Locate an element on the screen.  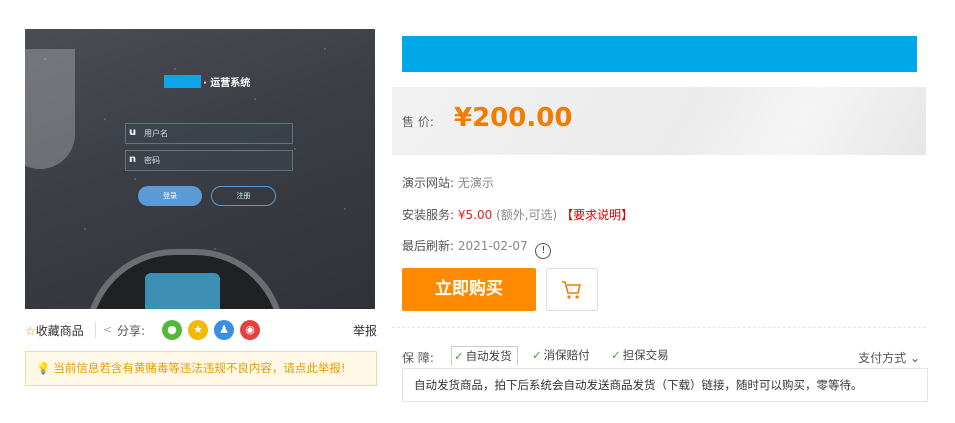
install-service-price: ¥5.00 is located at coordinates (475, 215).